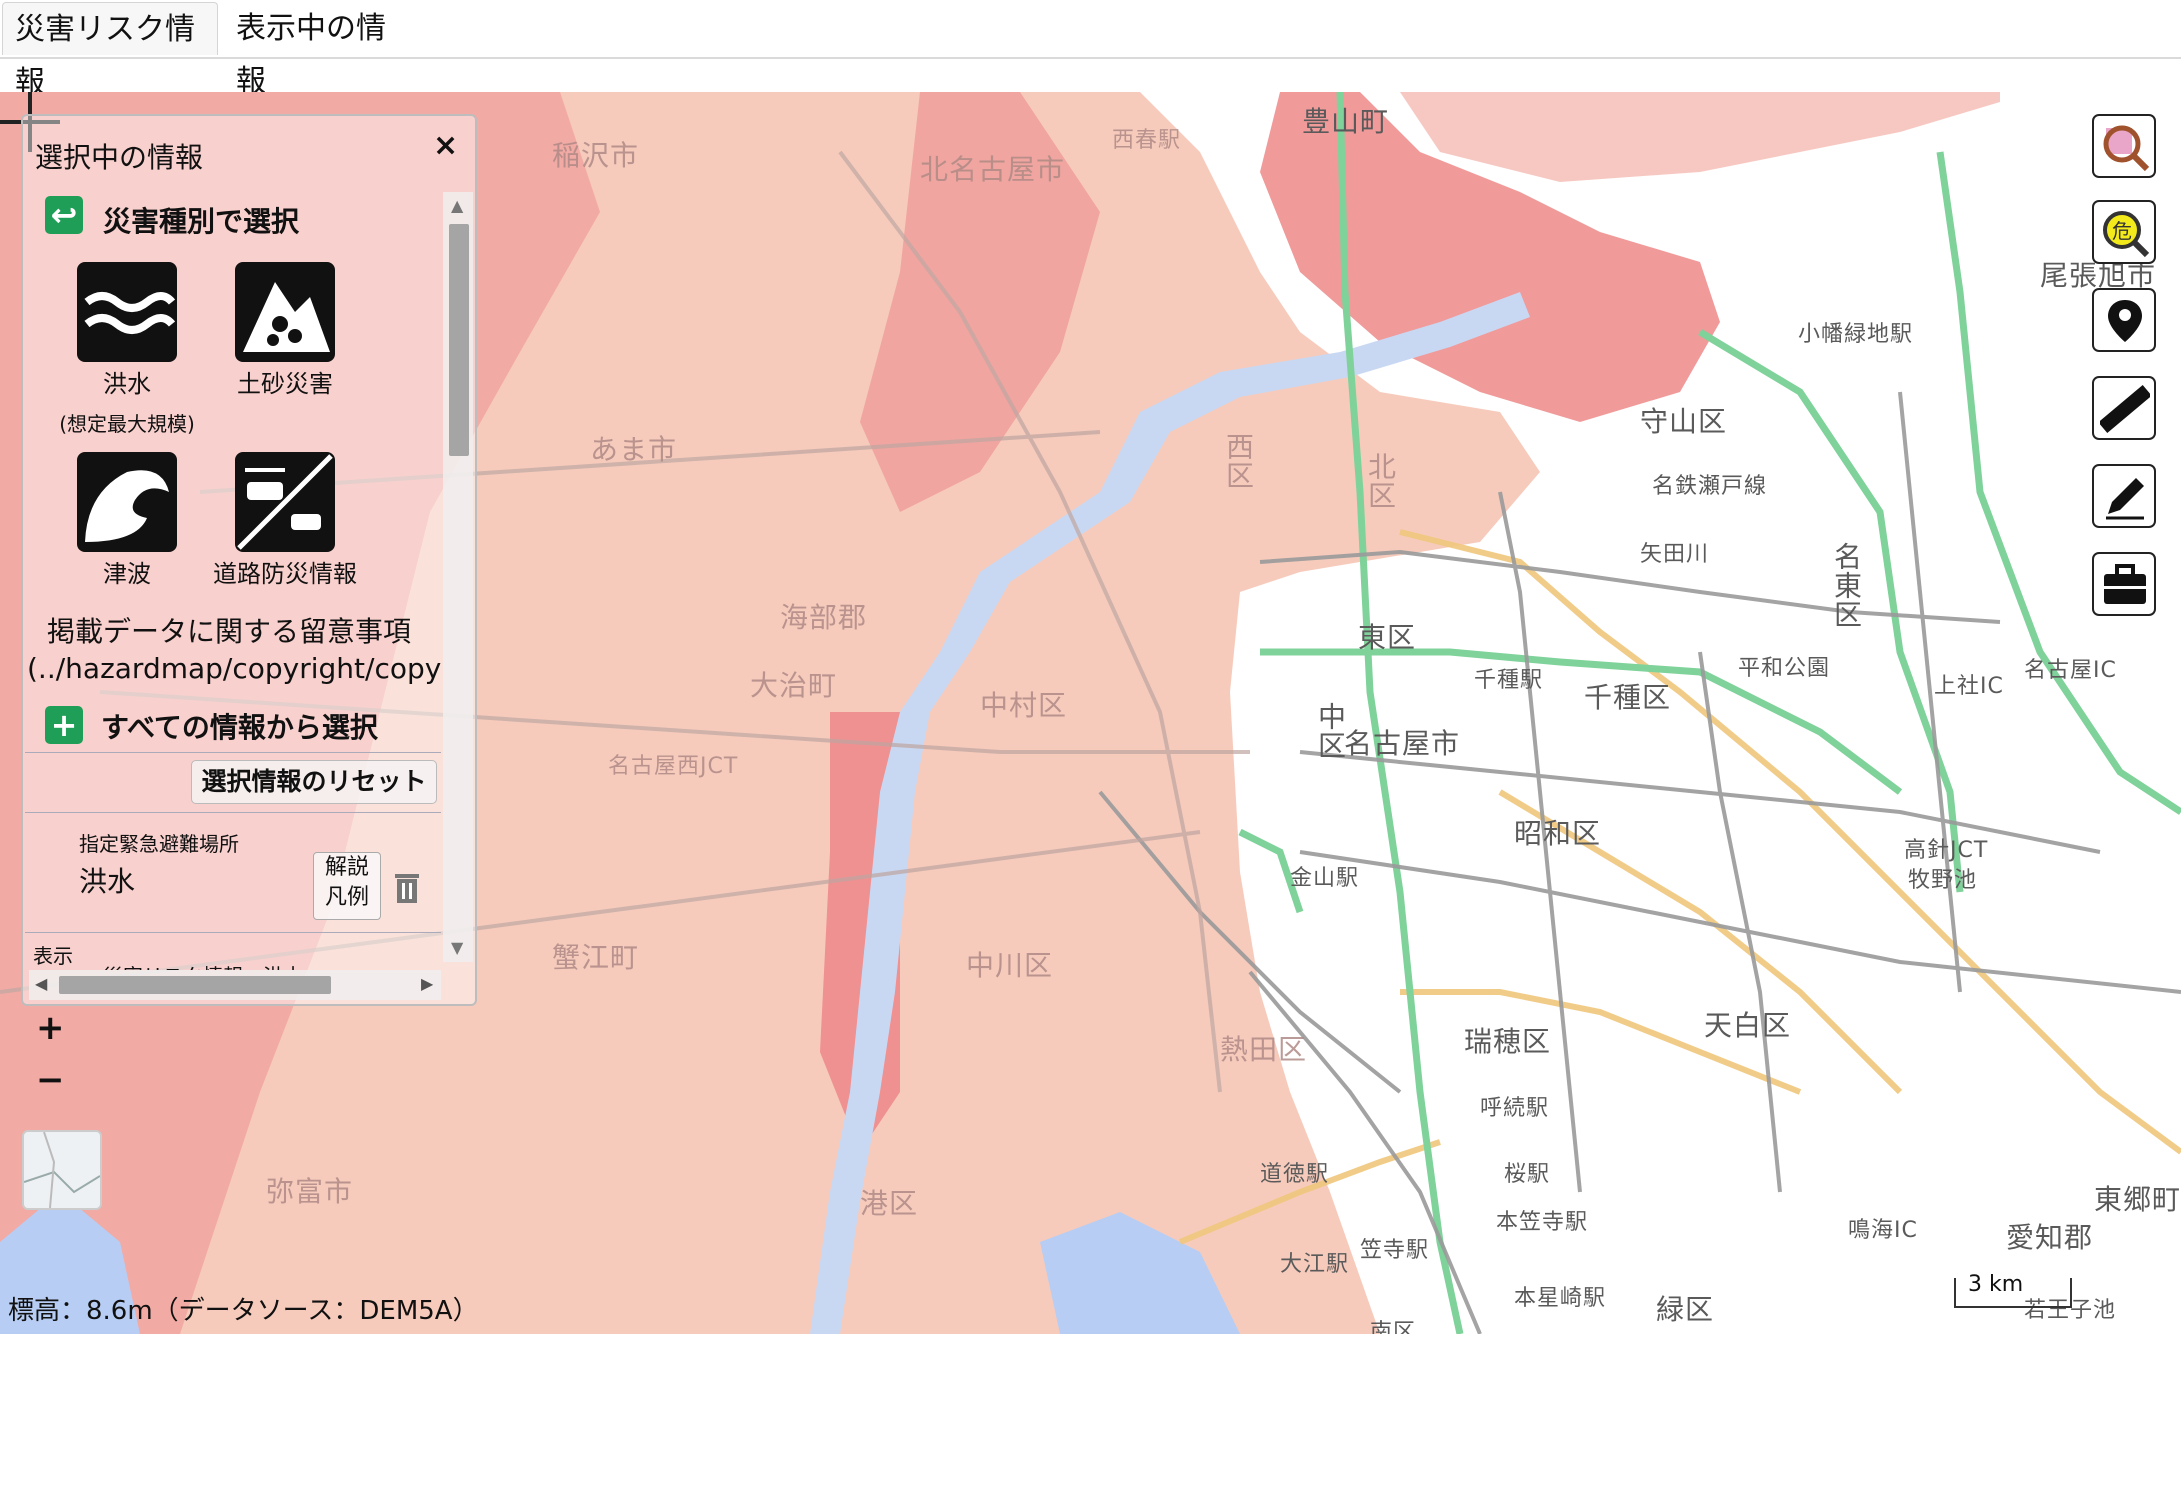 Image resolution: width=2181 pixels, height=1493 pixels. I want to click on panel-horizontal-scrollbar: ◀ ▶, so click(235, 985).